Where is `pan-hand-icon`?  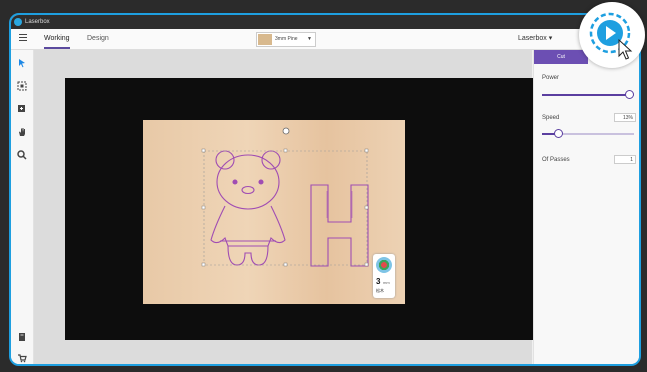
pan-hand-icon is located at coordinates (22, 132).